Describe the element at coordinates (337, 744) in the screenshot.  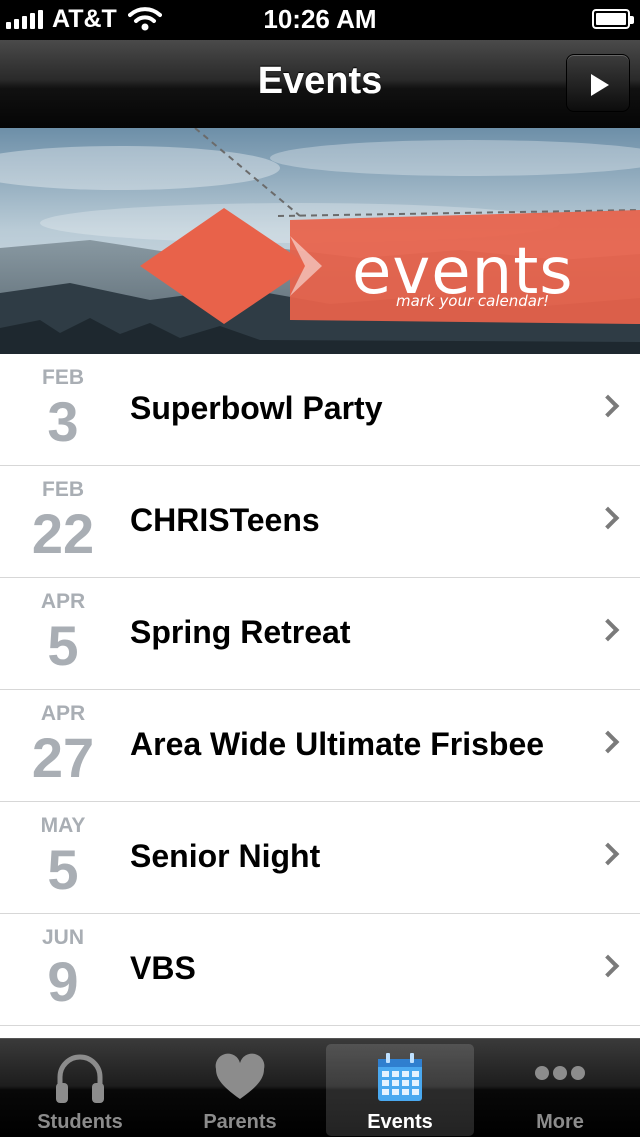
I see `event-title: Area Wide Ultimate Frisbee` at that location.